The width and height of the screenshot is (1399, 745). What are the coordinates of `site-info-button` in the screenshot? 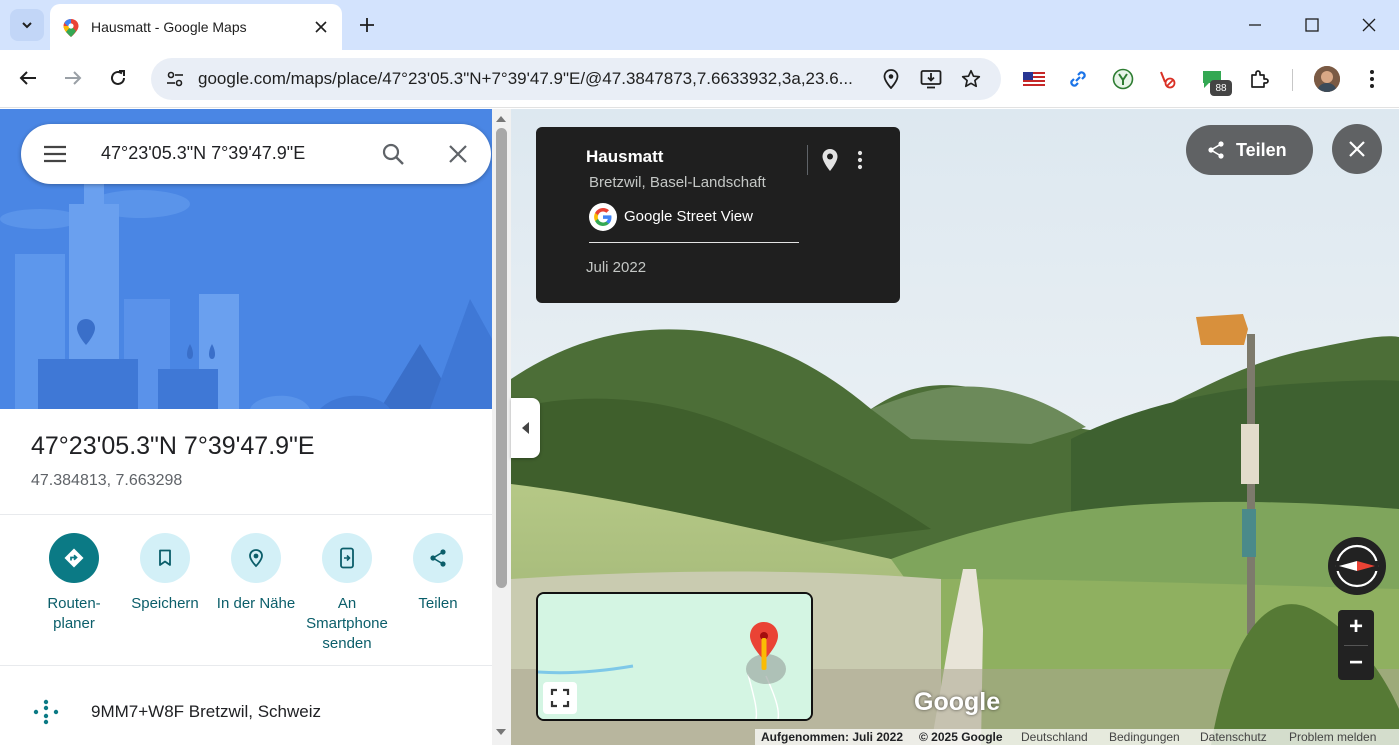 It's located at (175, 79).